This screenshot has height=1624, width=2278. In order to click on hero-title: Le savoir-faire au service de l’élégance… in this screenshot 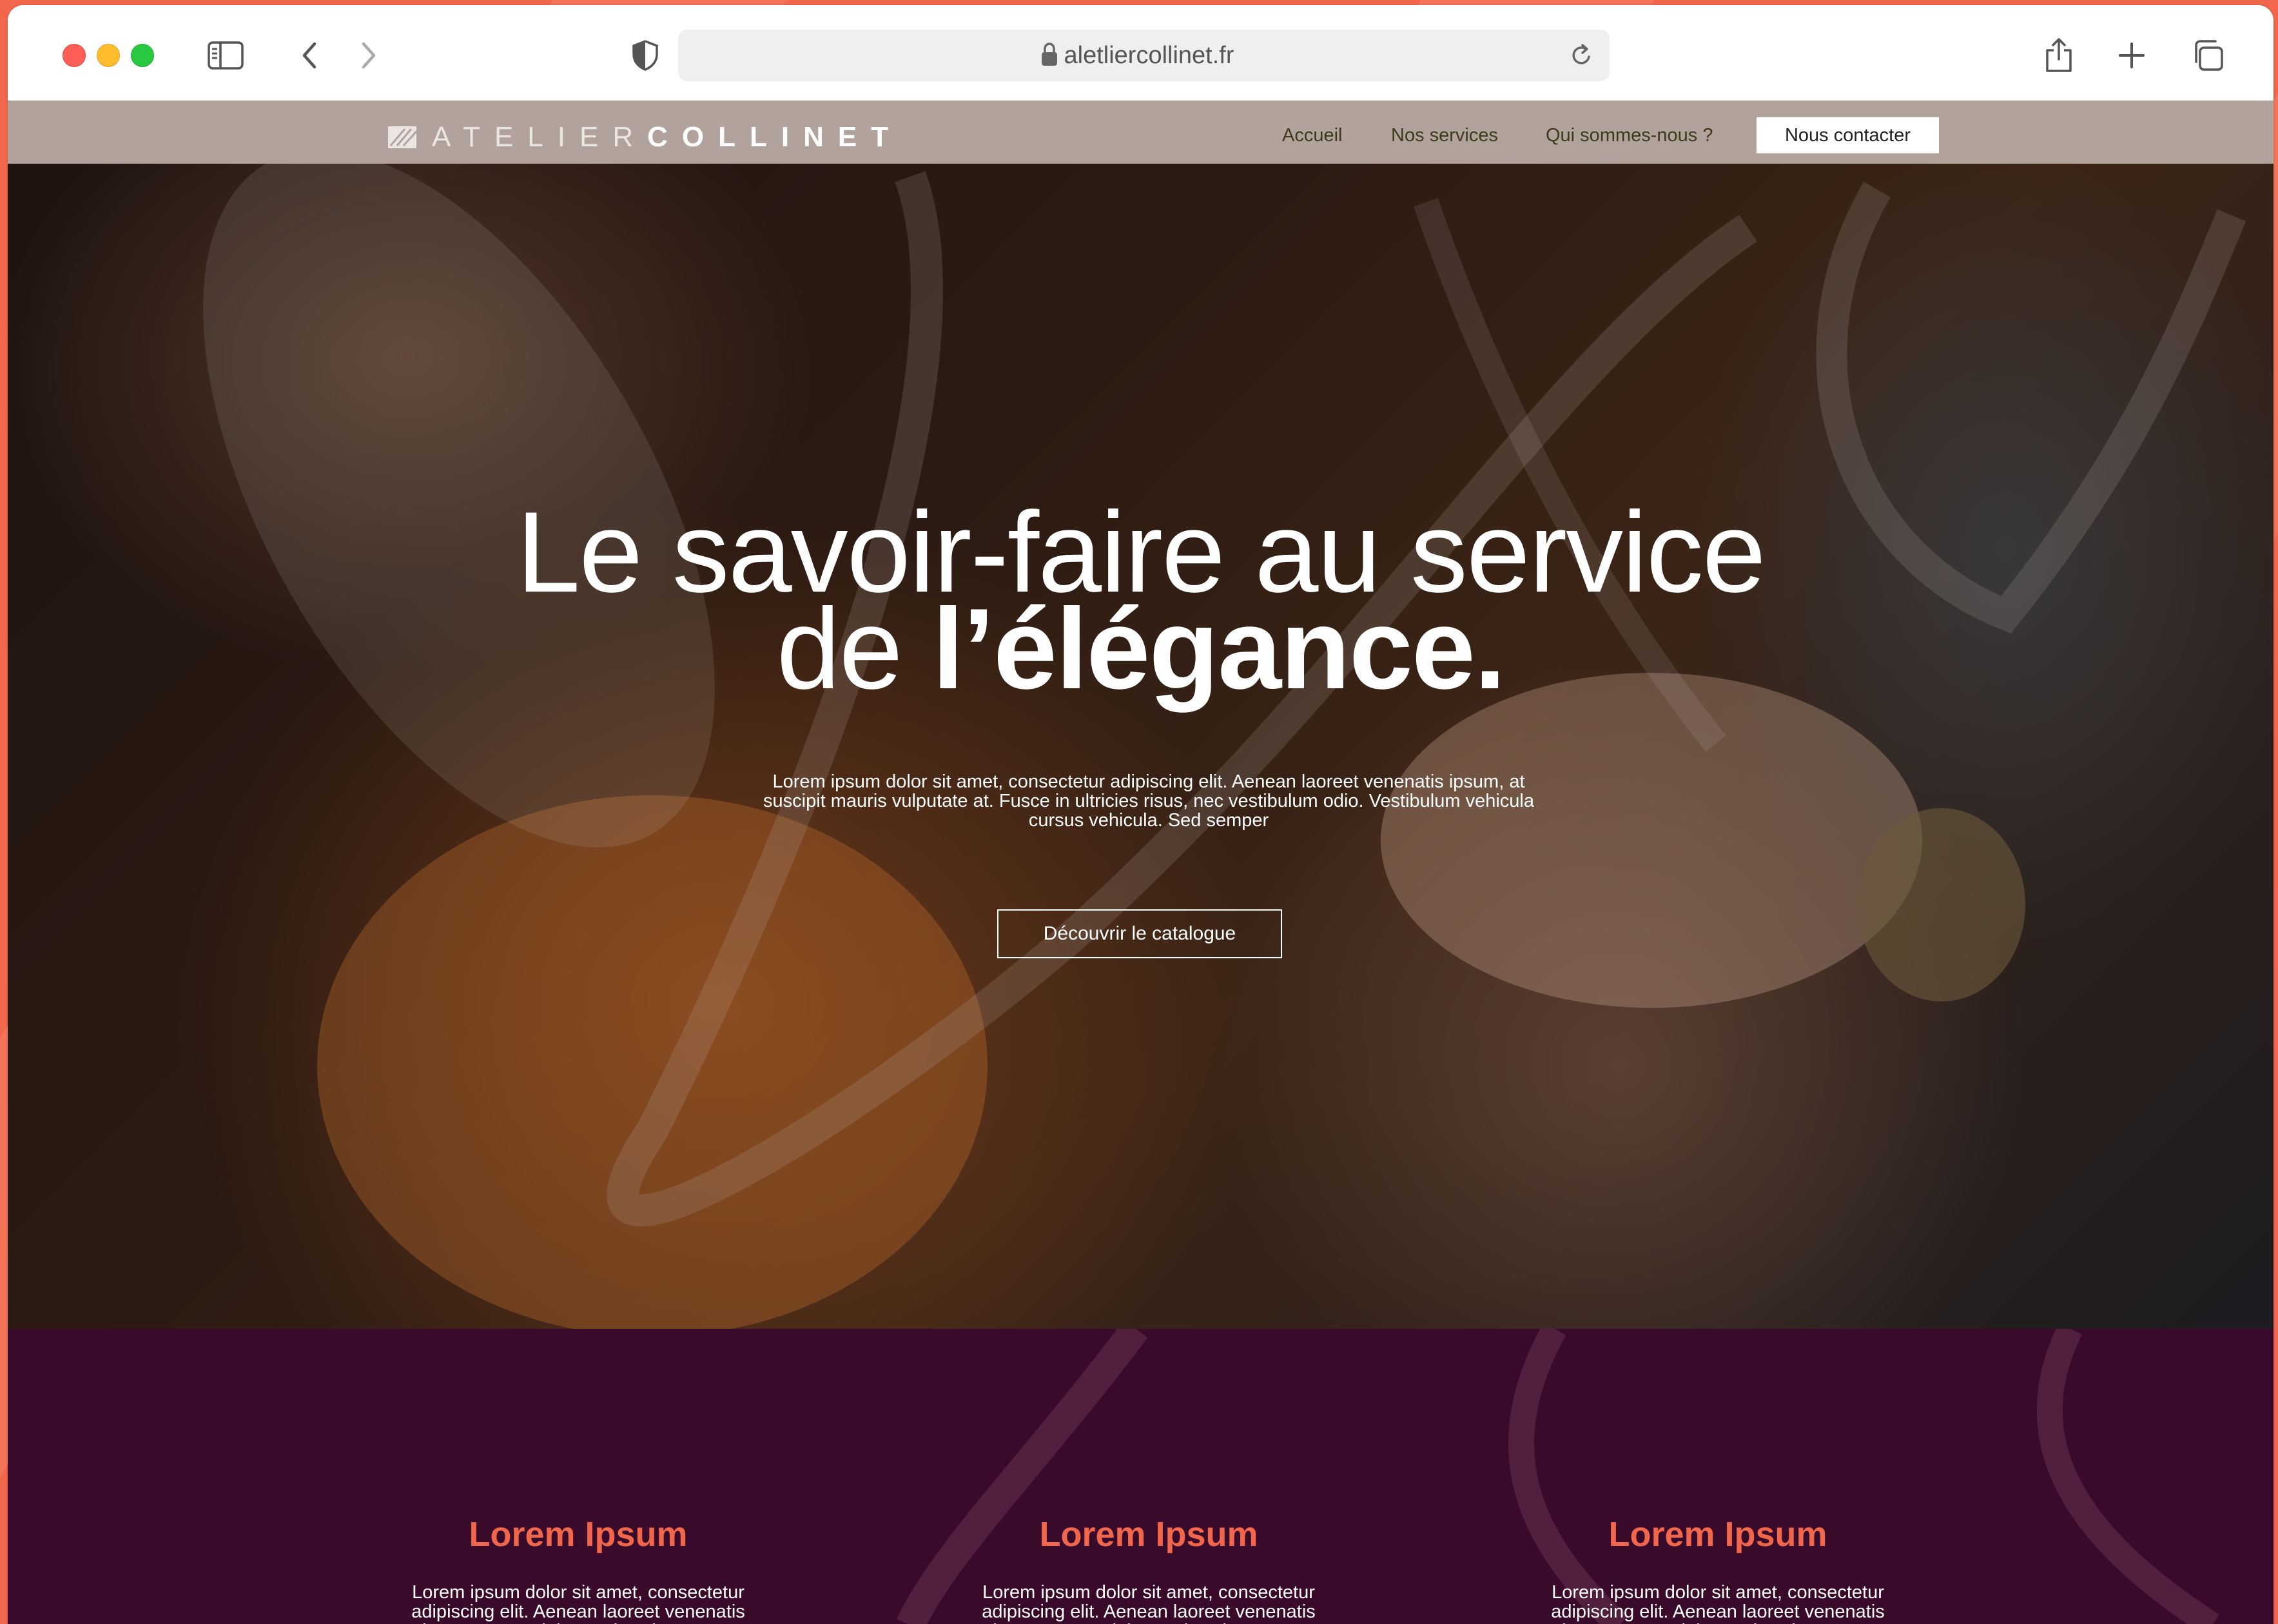, I will do `click(1140, 600)`.